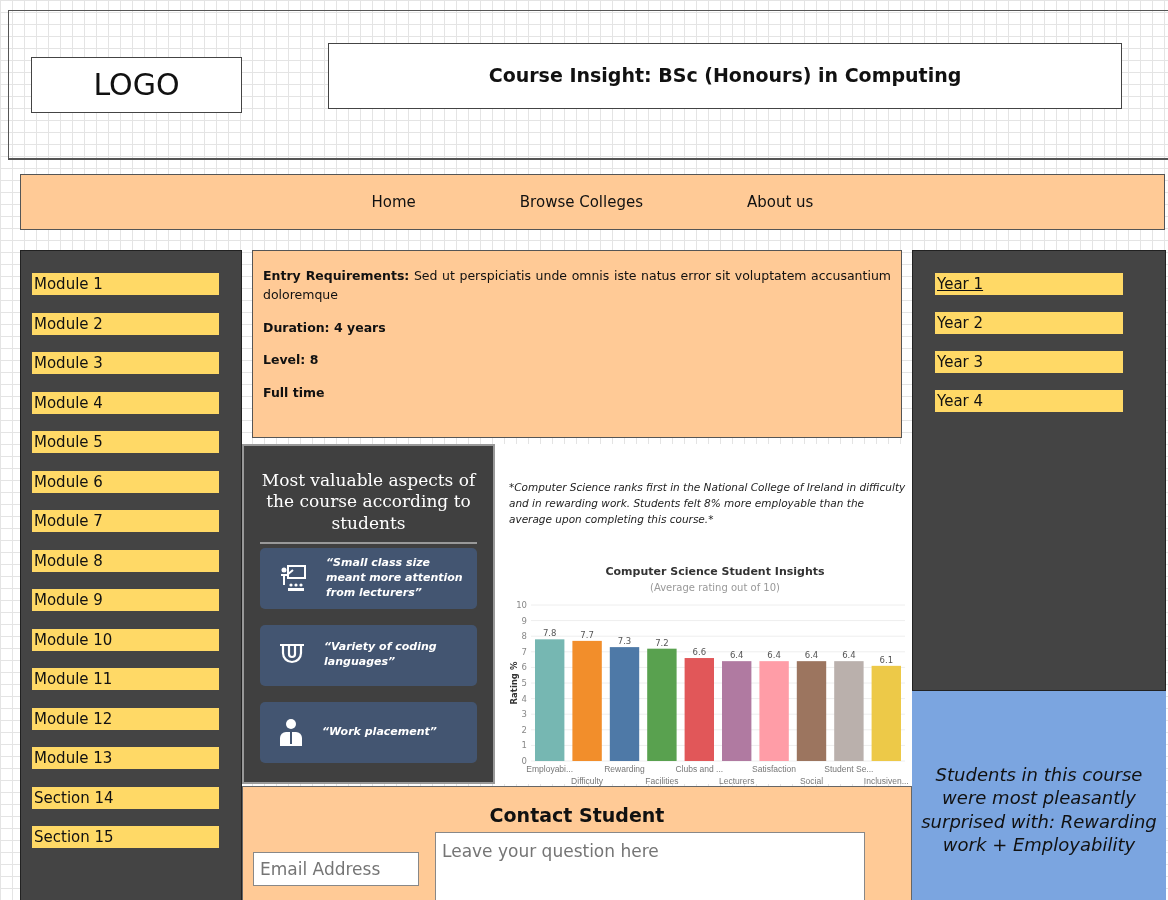  Describe the element at coordinates (325, 327) in the screenshot. I see `info-text: Duration: 4 years` at that location.